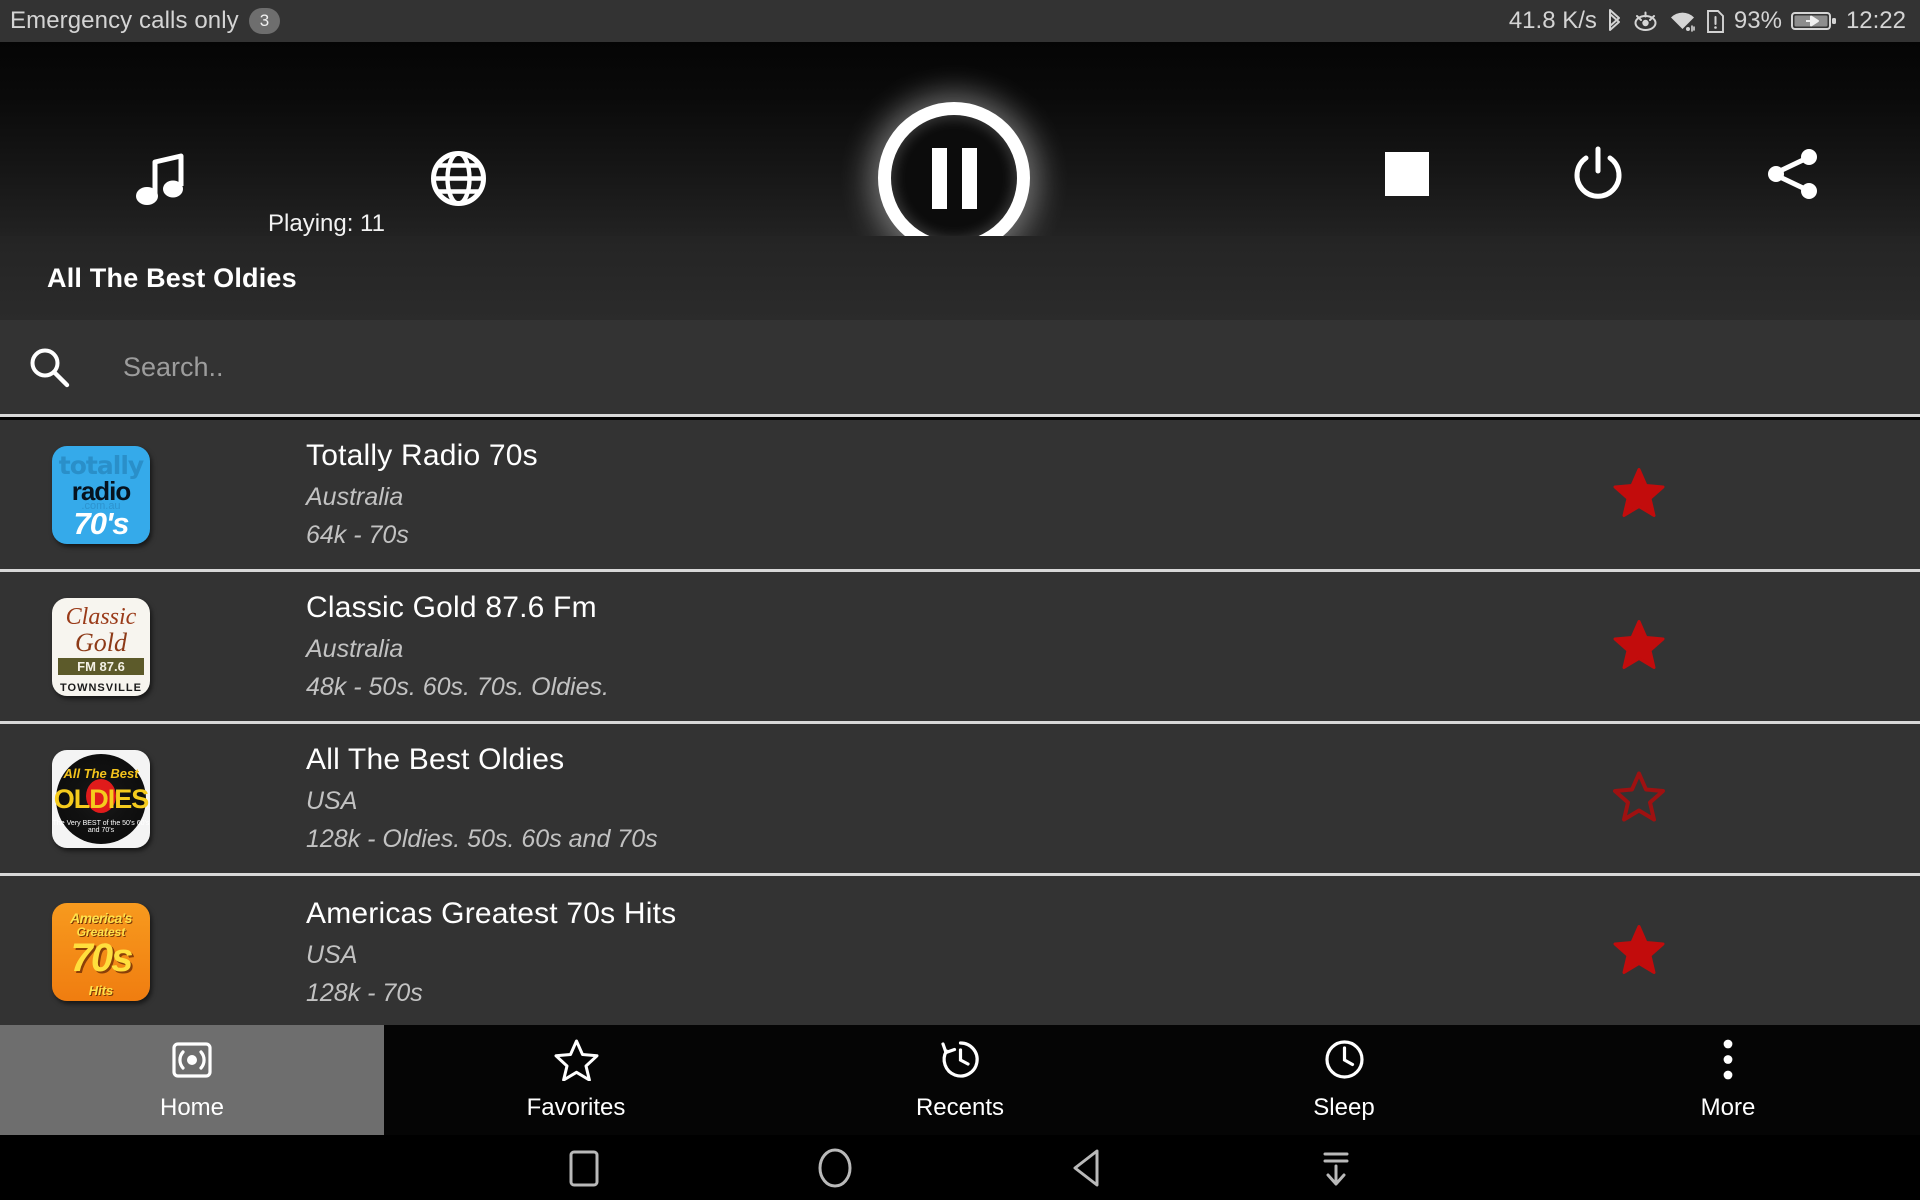 This screenshot has width=1920, height=1200. What do you see at coordinates (435, 759) in the screenshot?
I see `station-name: All The Best Oldies` at bounding box center [435, 759].